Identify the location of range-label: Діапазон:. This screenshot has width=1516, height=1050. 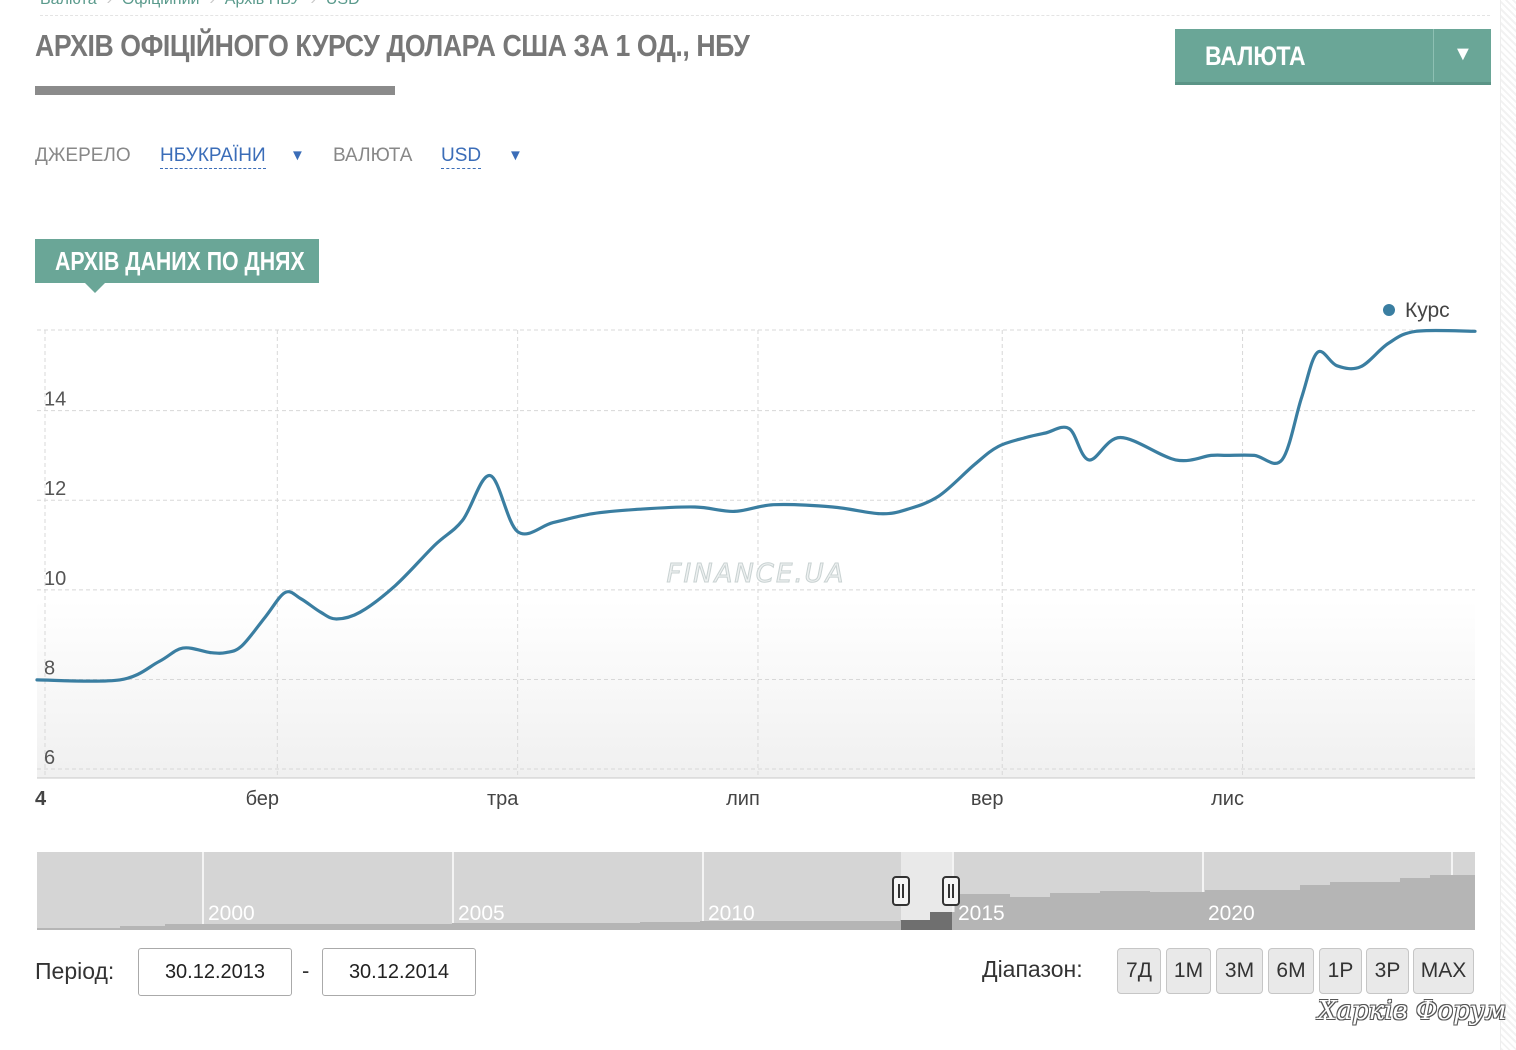
(1032, 969).